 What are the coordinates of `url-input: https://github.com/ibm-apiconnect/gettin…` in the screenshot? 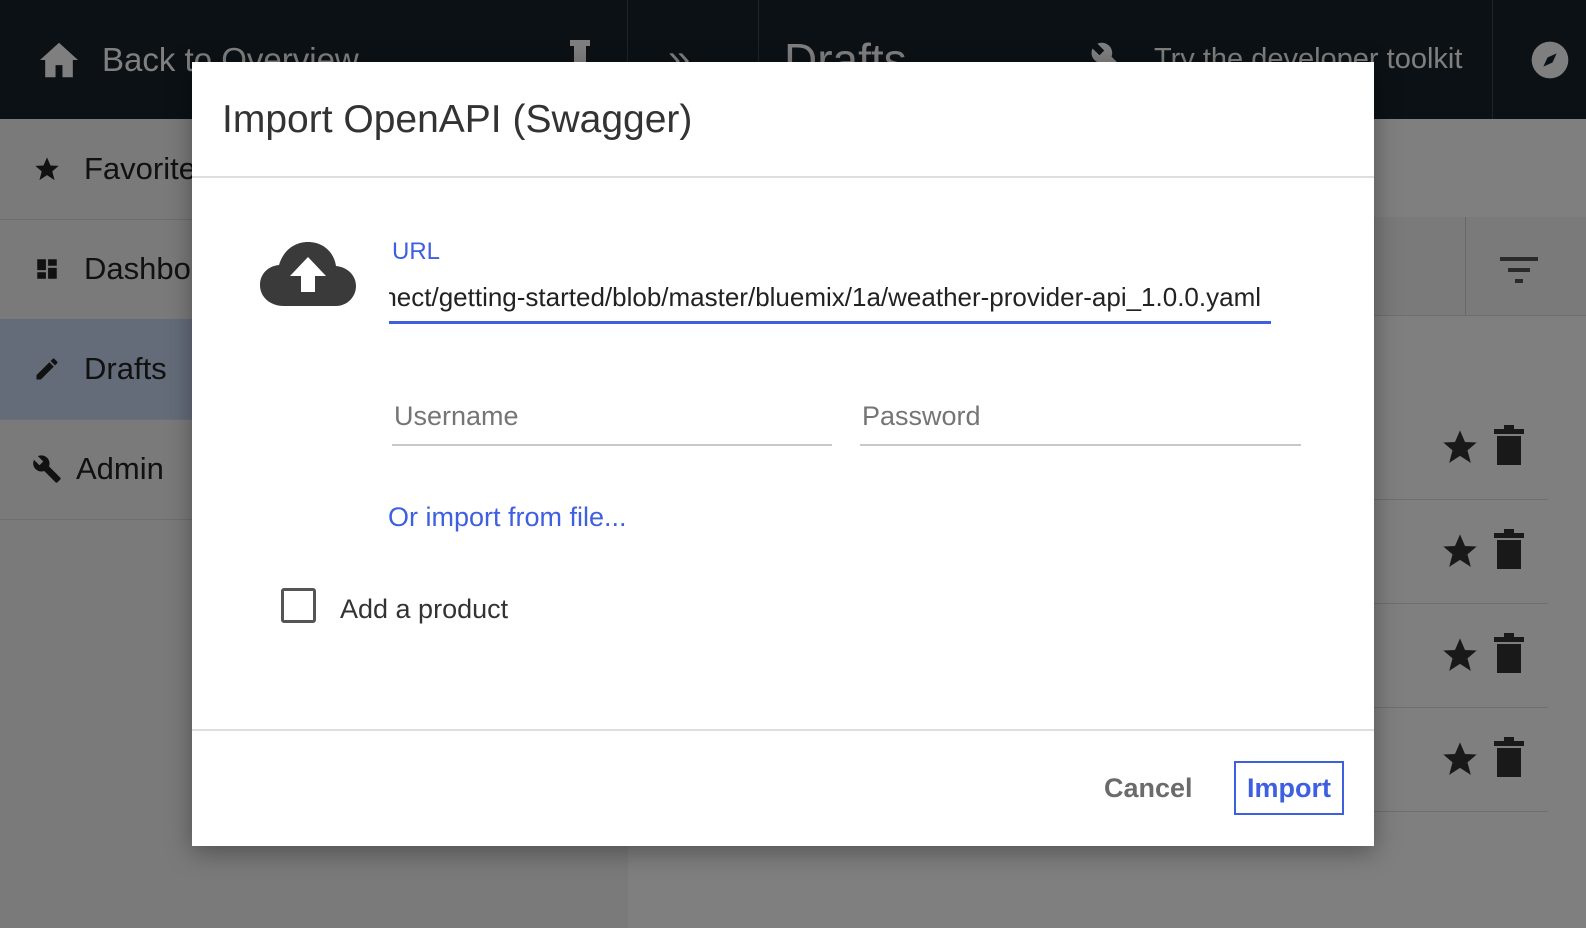 It's located at (830, 299).